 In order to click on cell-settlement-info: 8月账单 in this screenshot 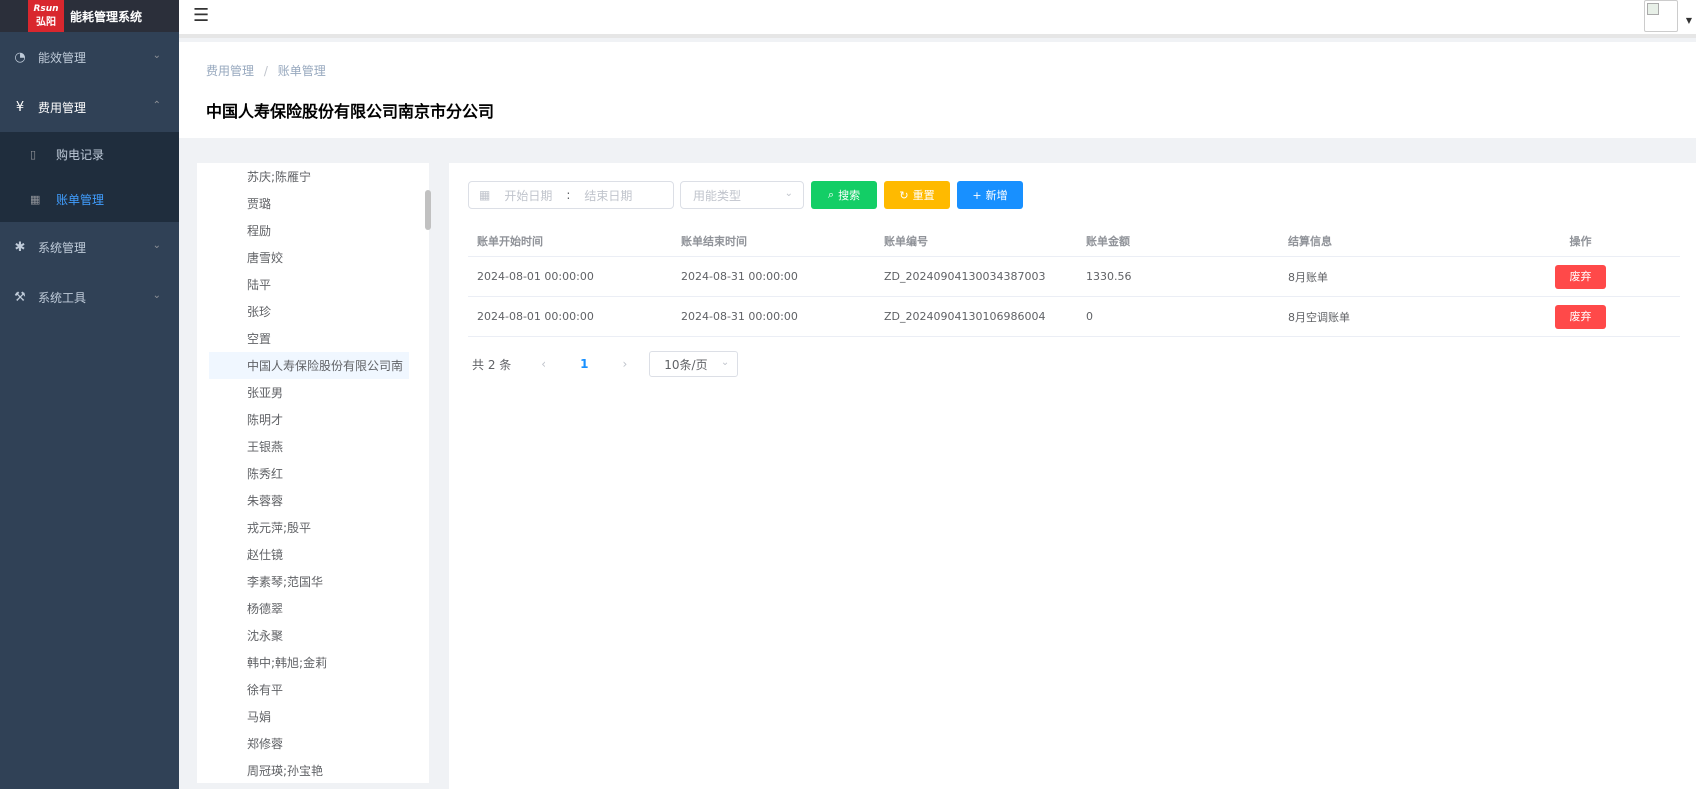, I will do `click(1308, 277)`.